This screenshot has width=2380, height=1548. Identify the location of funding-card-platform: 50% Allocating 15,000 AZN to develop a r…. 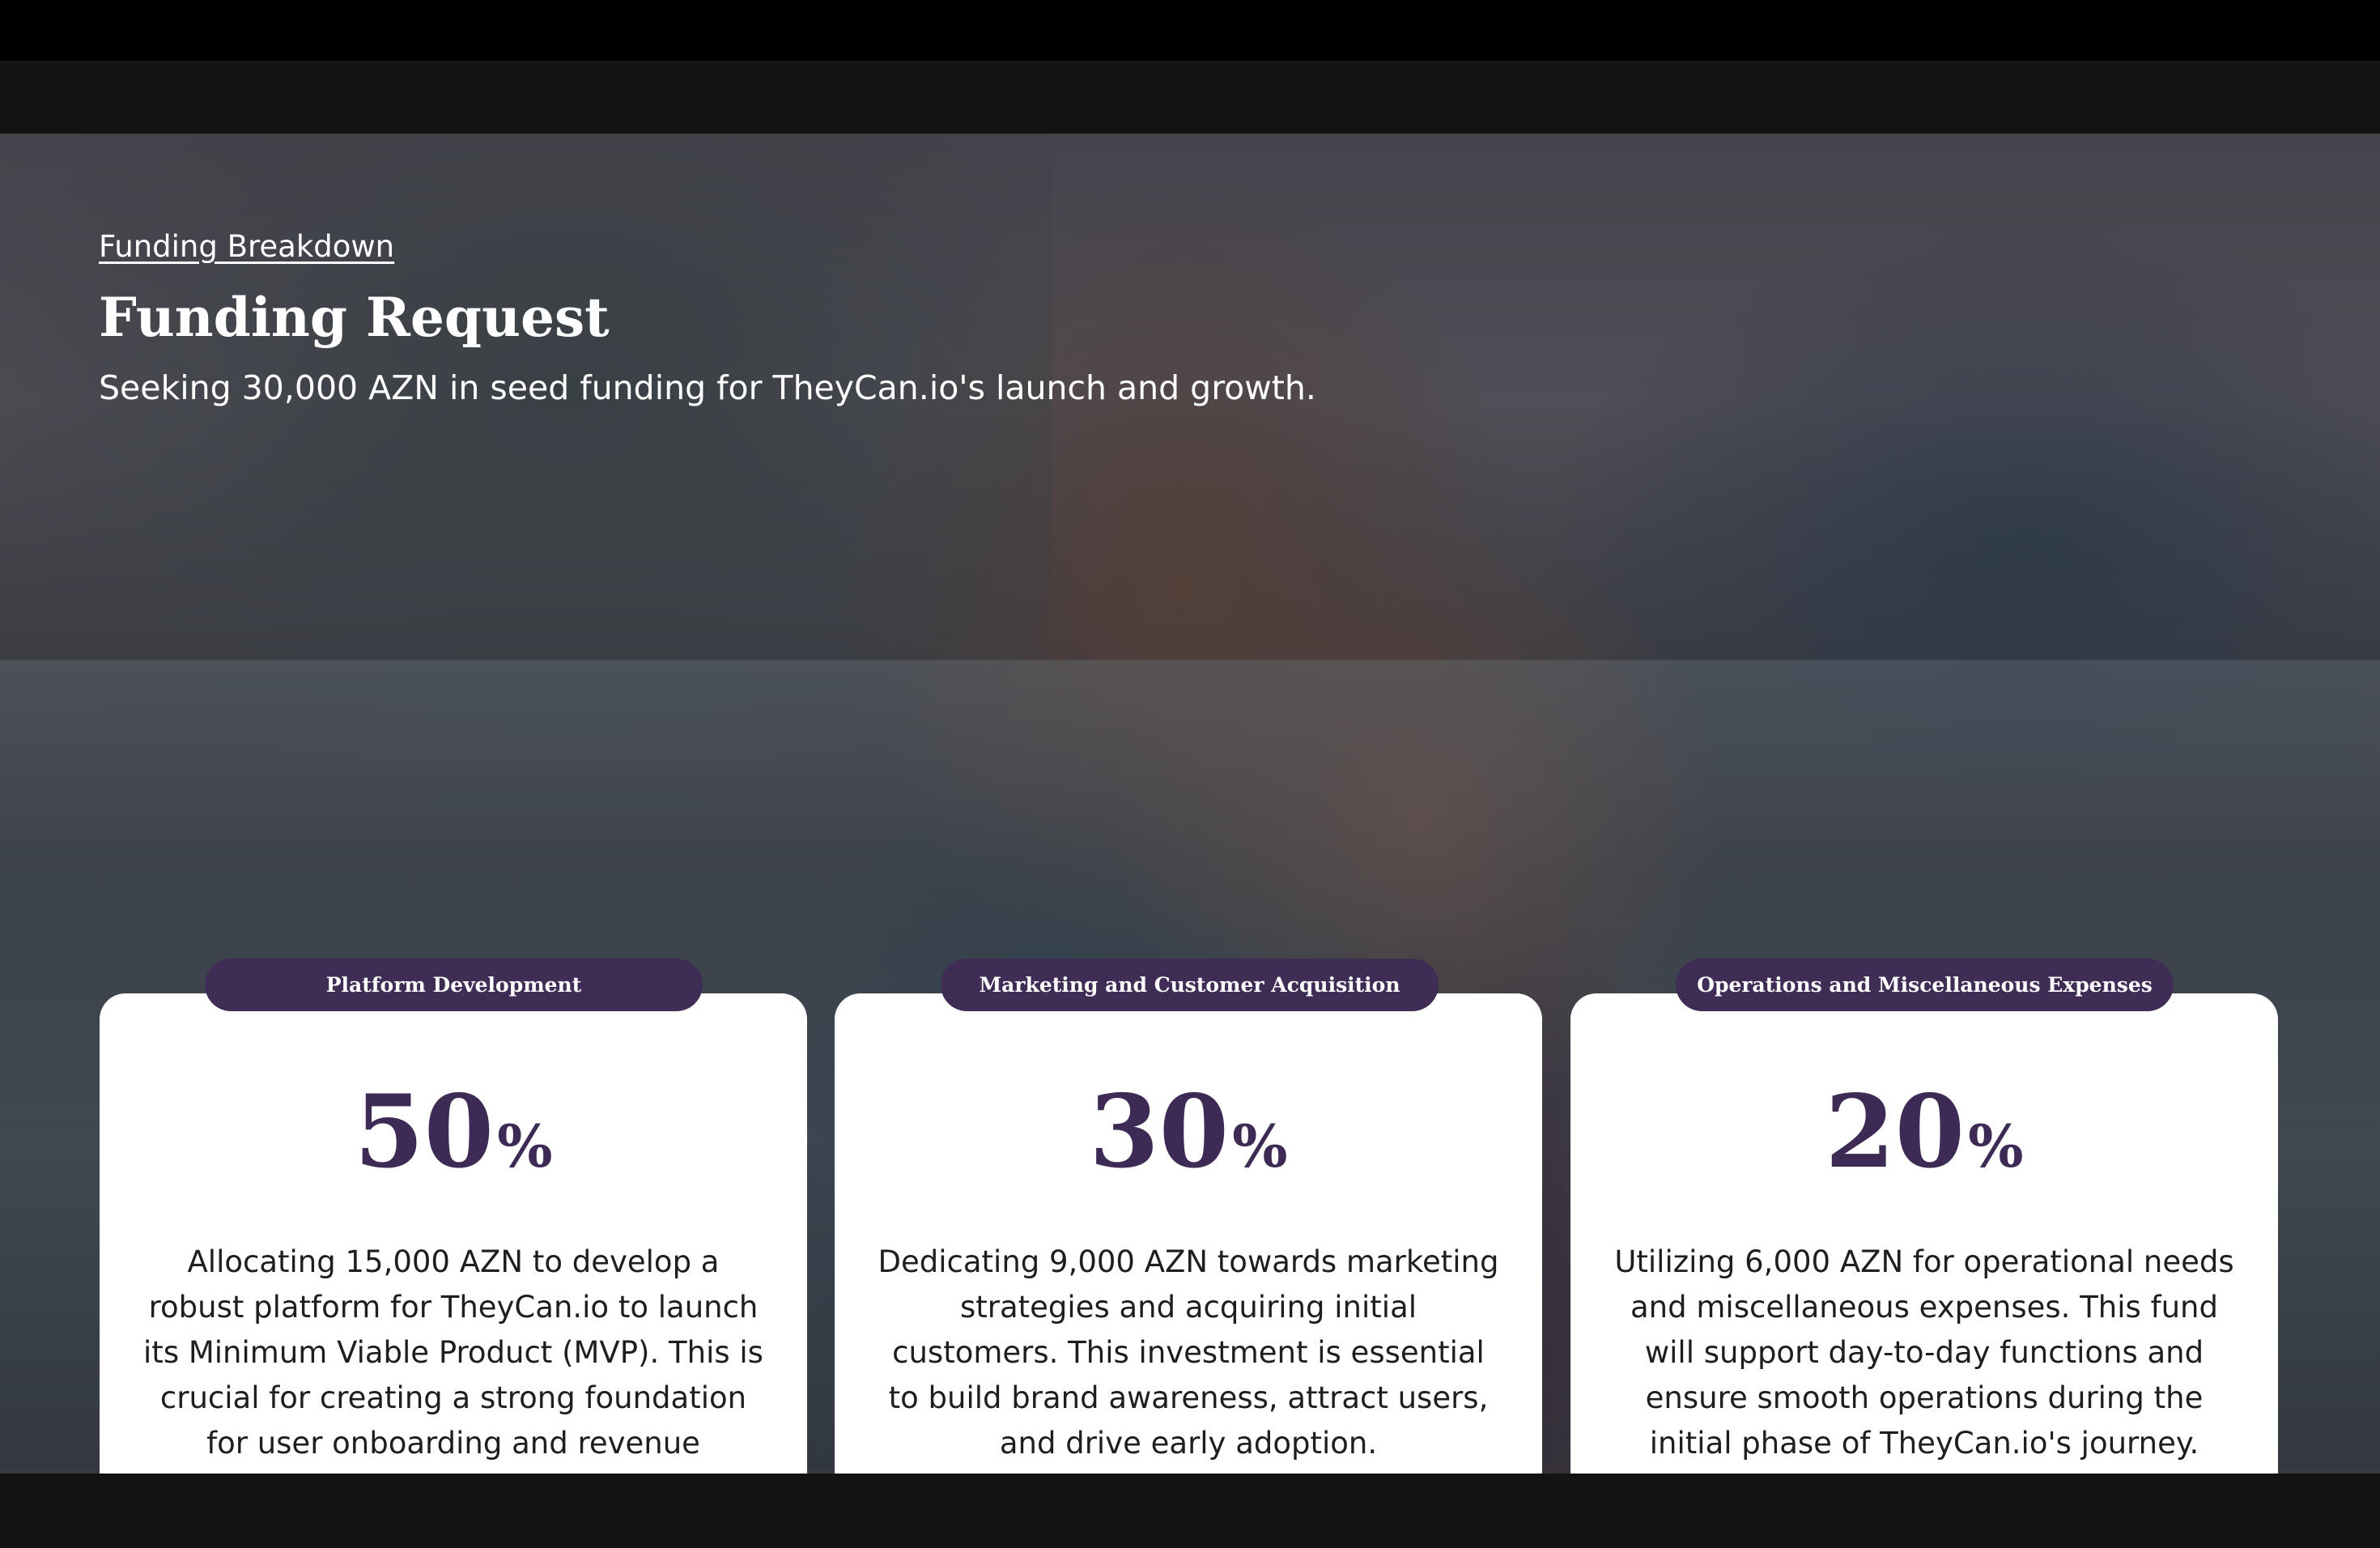
(454, 1234).